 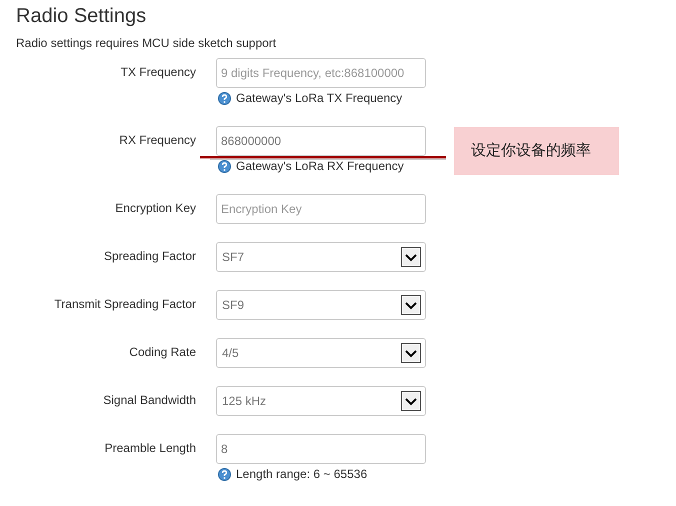 I want to click on field-label: Coding Rate, so click(x=162, y=352).